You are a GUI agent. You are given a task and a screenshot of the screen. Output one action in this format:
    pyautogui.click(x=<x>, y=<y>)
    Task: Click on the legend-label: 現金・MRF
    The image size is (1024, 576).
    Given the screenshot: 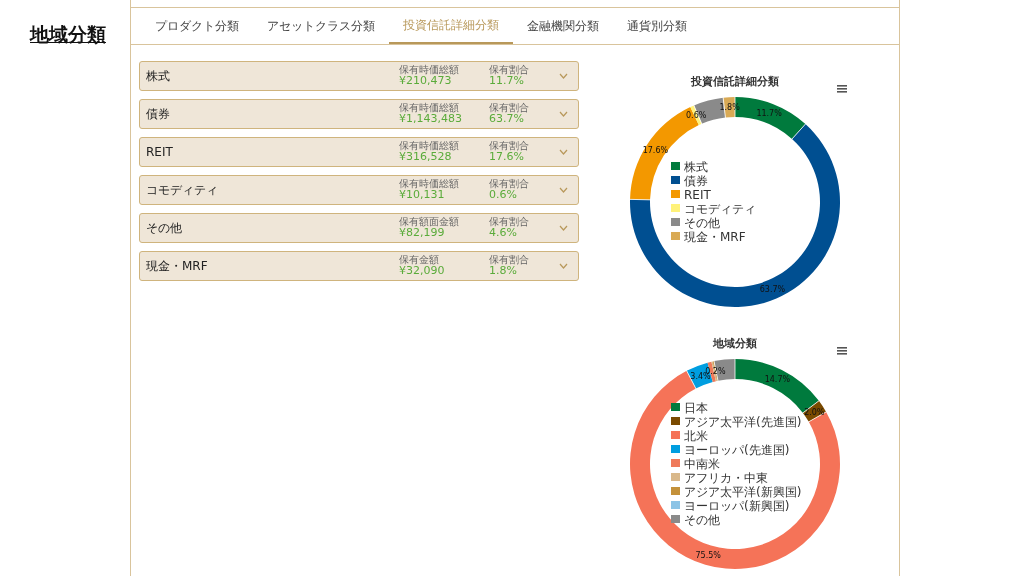 What is the action you would take?
    pyautogui.click(x=715, y=237)
    